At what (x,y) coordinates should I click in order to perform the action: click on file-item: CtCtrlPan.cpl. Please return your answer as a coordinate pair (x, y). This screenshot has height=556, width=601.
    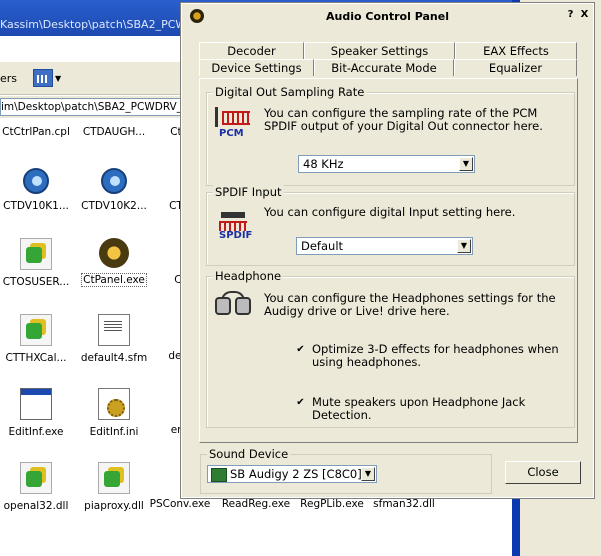
    Looking at the image, I should click on (38, 132).